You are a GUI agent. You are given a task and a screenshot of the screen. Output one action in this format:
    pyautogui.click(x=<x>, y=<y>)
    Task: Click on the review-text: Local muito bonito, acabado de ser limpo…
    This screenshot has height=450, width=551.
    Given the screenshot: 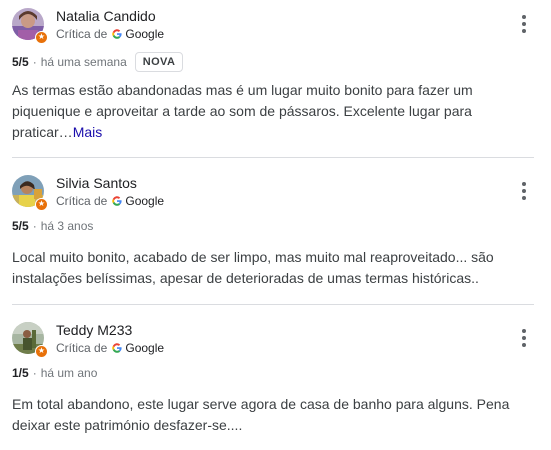 What is the action you would take?
    pyautogui.click(x=253, y=267)
    